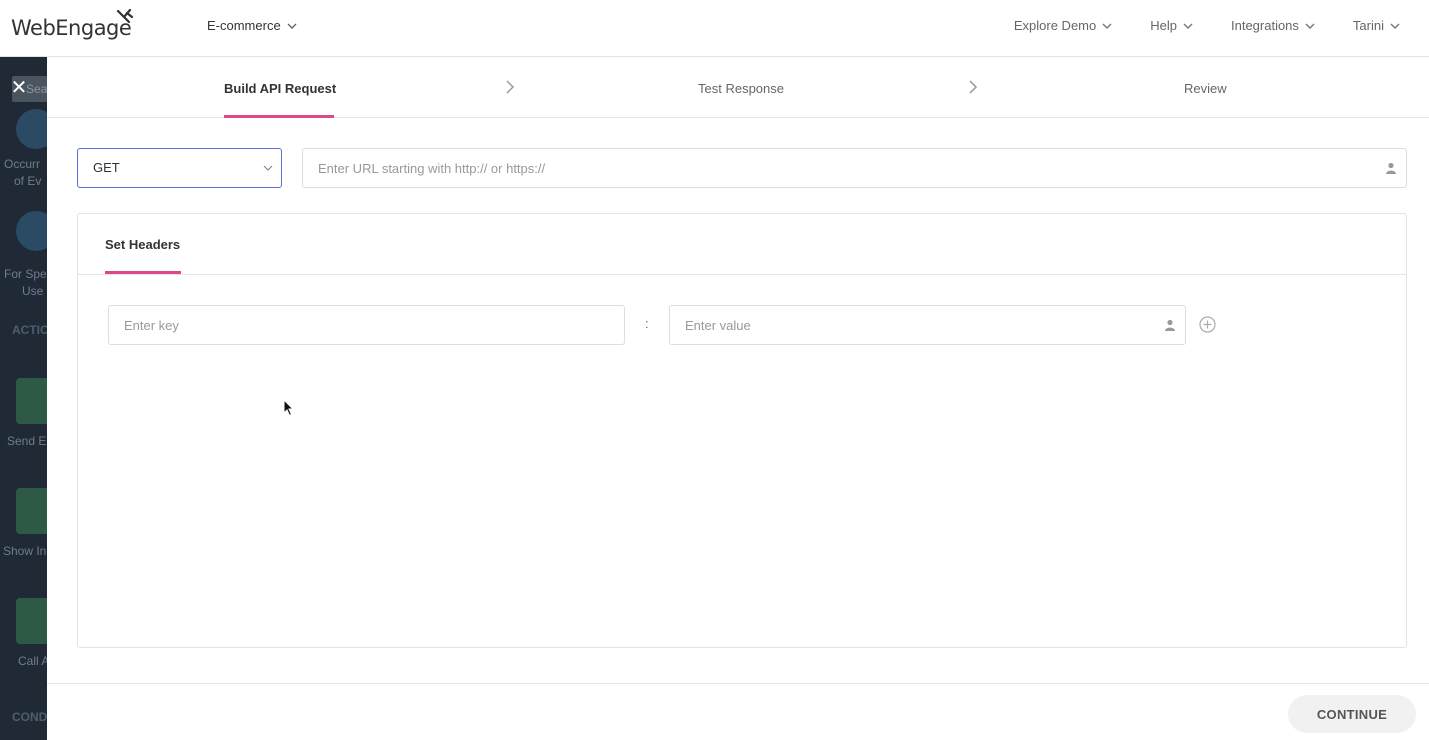  I want to click on header-key-input, so click(366, 325).